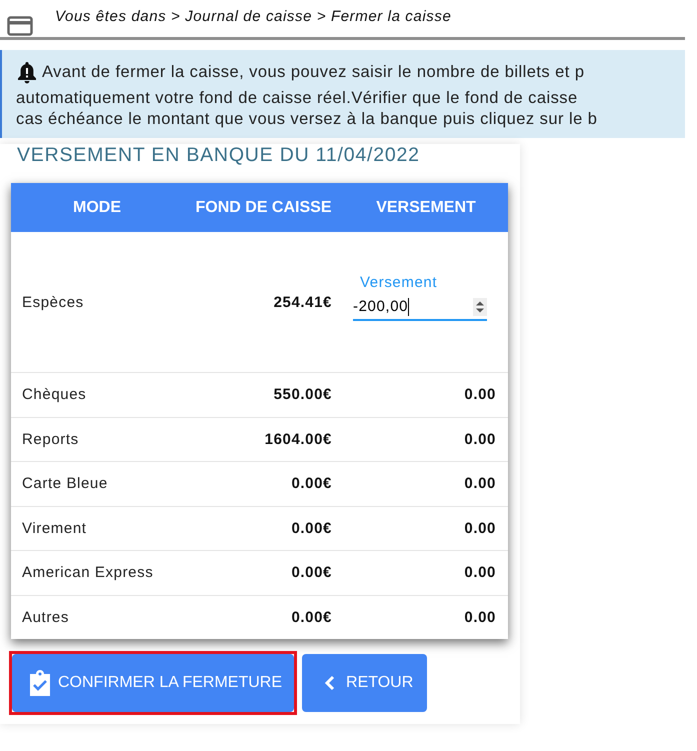  Describe the element at coordinates (307, 119) in the screenshot. I see `notice-text: cas échéance le montant que vous versez à la banque puis cliquez sur le b` at that location.